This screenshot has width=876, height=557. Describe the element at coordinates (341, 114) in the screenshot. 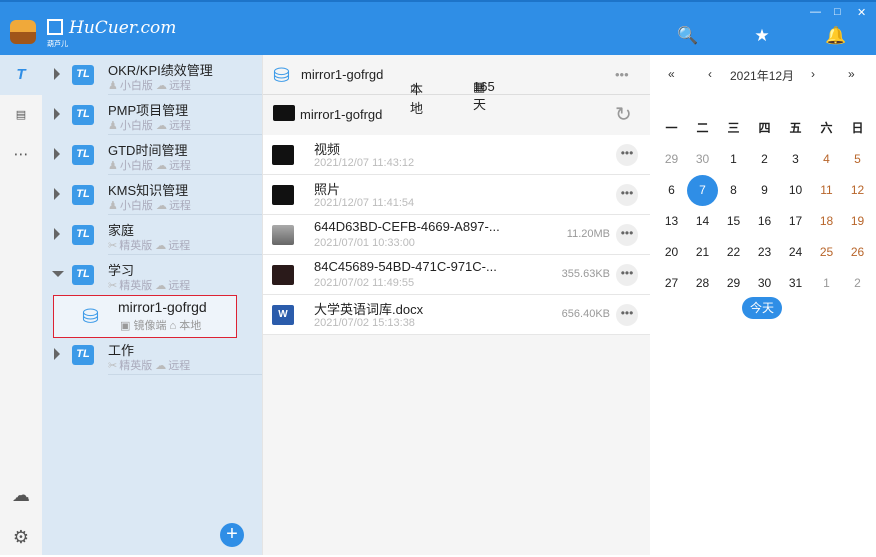

I see `path-label: mirror1-gofrgd` at that location.